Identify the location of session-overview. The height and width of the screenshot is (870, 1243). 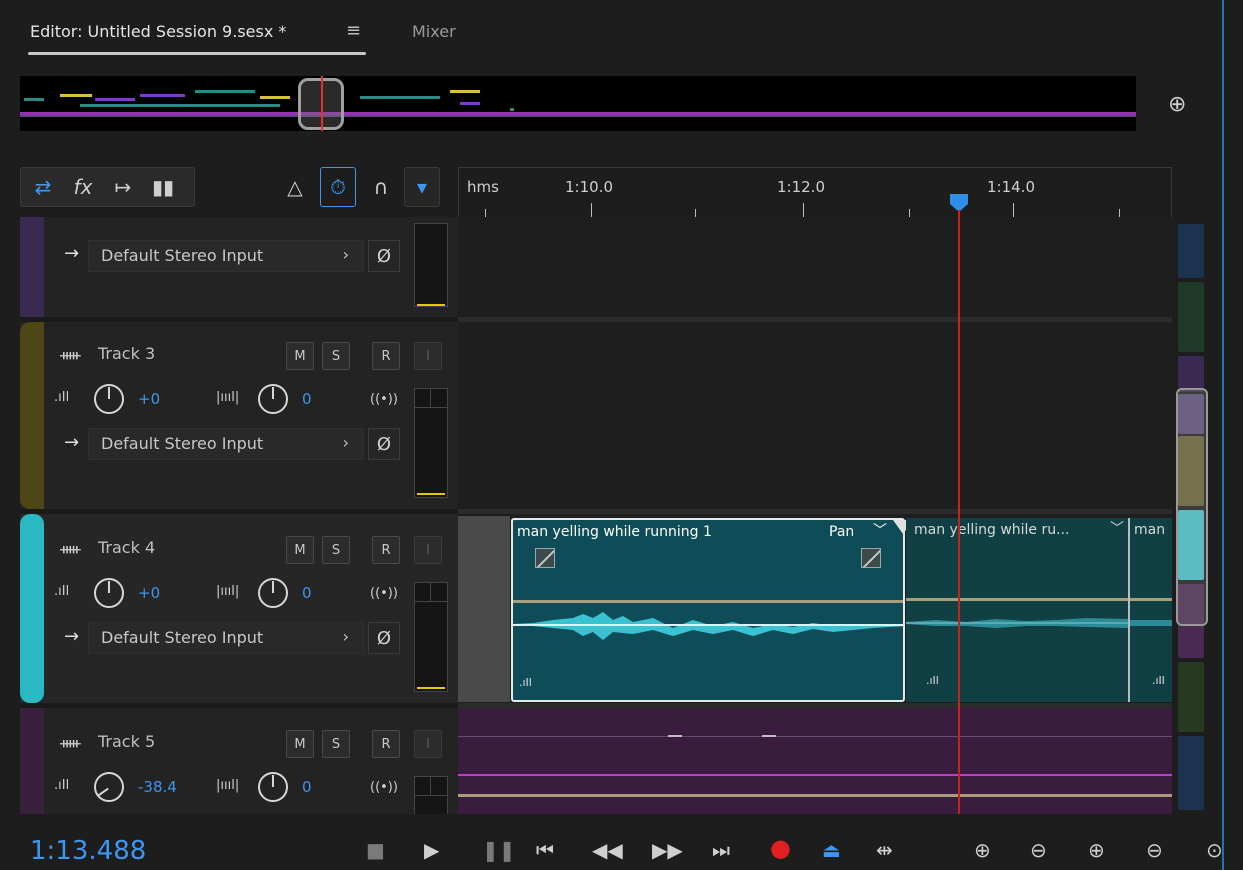
(578, 103).